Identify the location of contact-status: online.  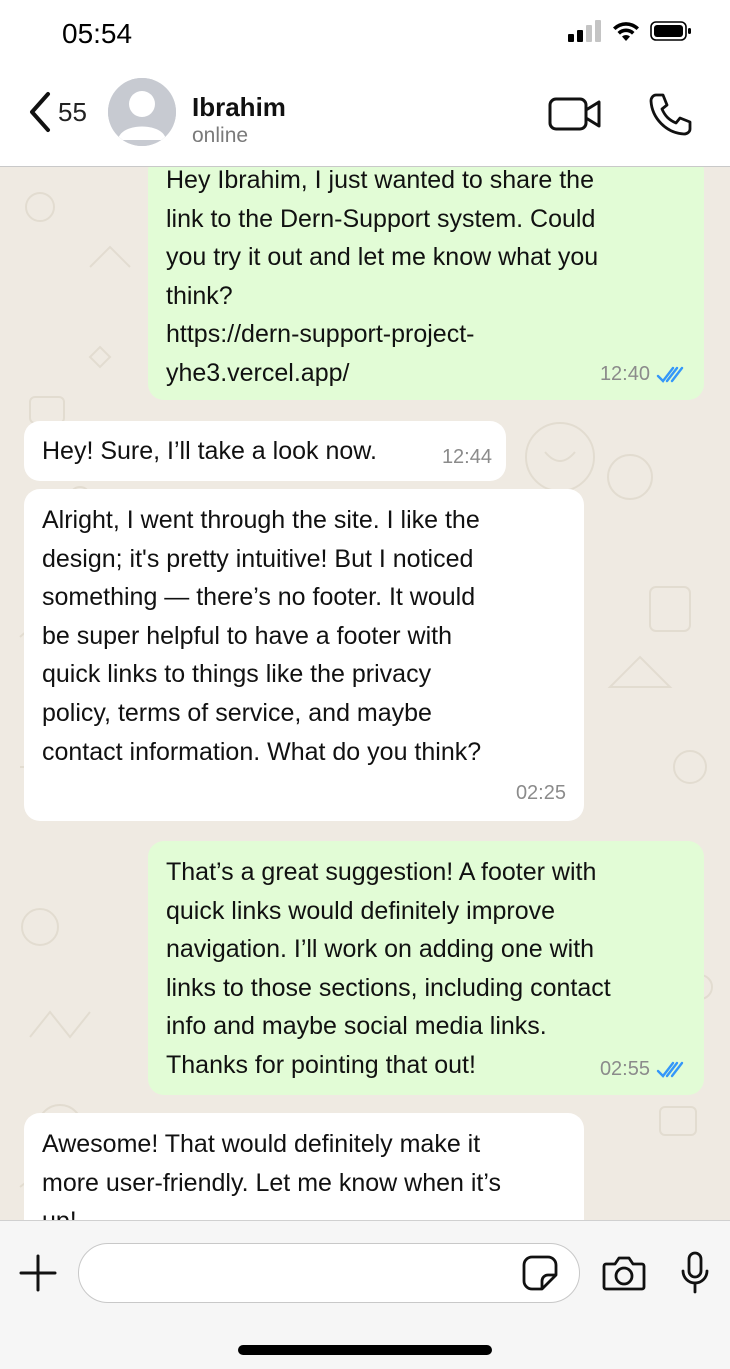
(220, 135).